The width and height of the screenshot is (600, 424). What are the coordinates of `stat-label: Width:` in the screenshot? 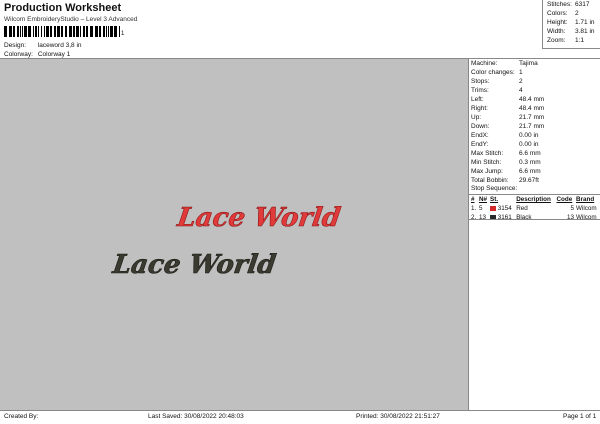 It's located at (556, 31).